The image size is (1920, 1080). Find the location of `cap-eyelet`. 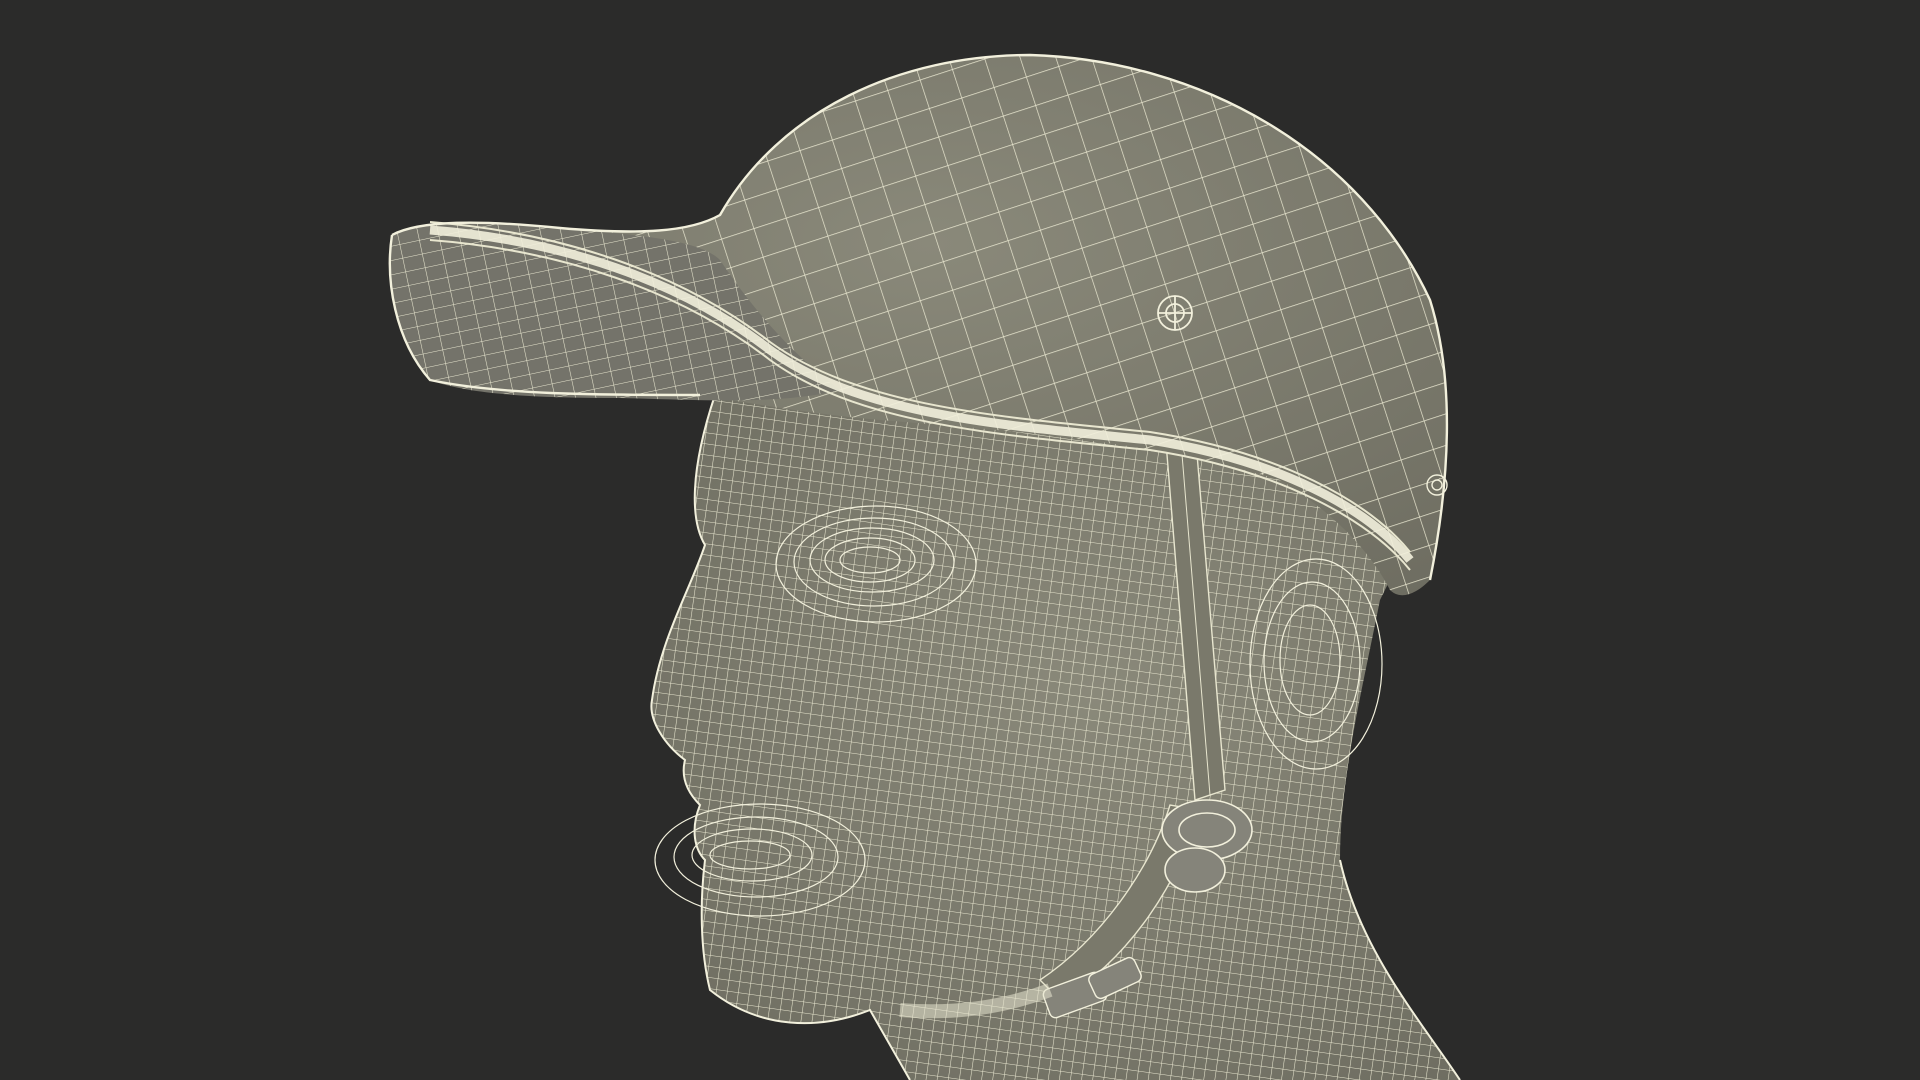

cap-eyelet is located at coordinates (1175, 313).